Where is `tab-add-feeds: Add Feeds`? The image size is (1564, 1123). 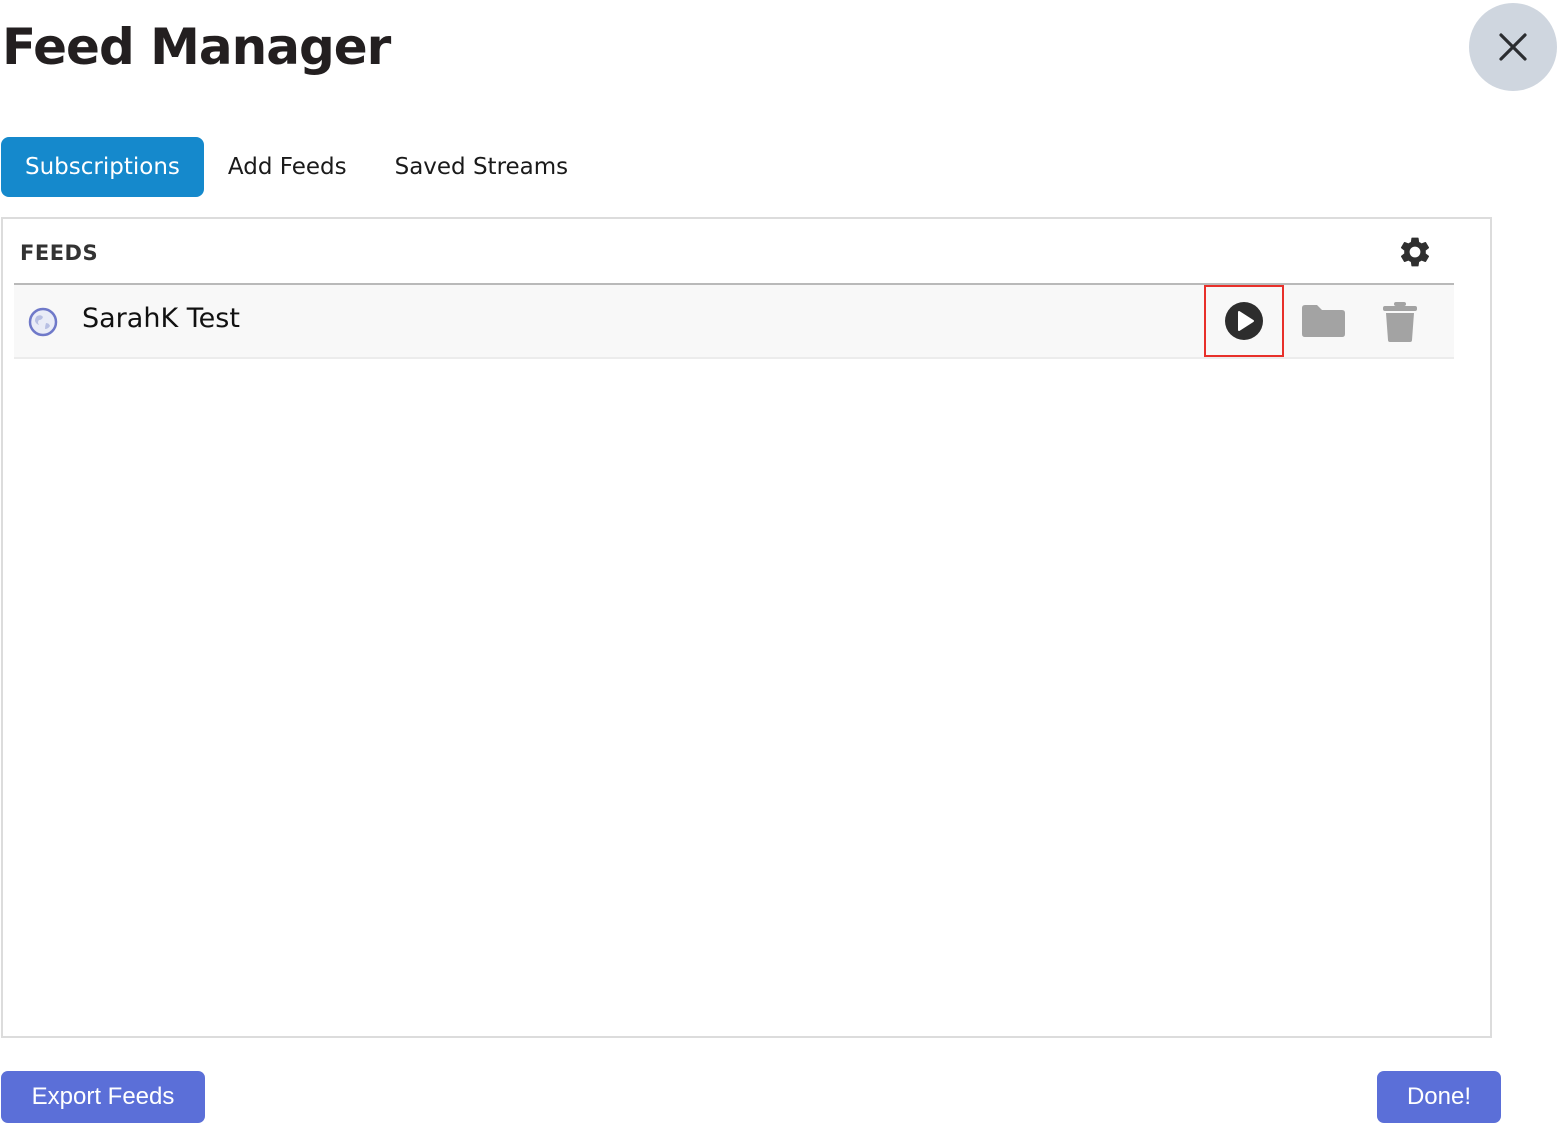 tab-add-feeds: Add Feeds is located at coordinates (287, 167).